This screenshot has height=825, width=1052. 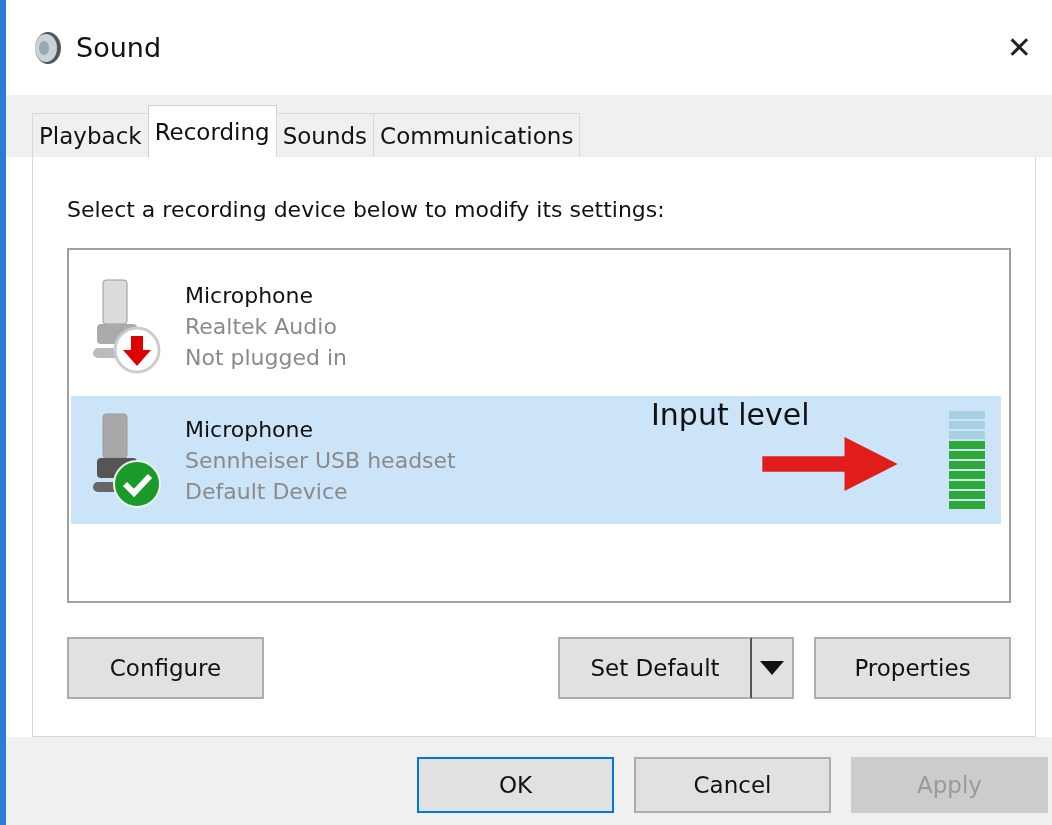 What do you see at coordinates (730, 414) in the screenshot?
I see `annotation-label: Input level` at bounding box center [730, 414].